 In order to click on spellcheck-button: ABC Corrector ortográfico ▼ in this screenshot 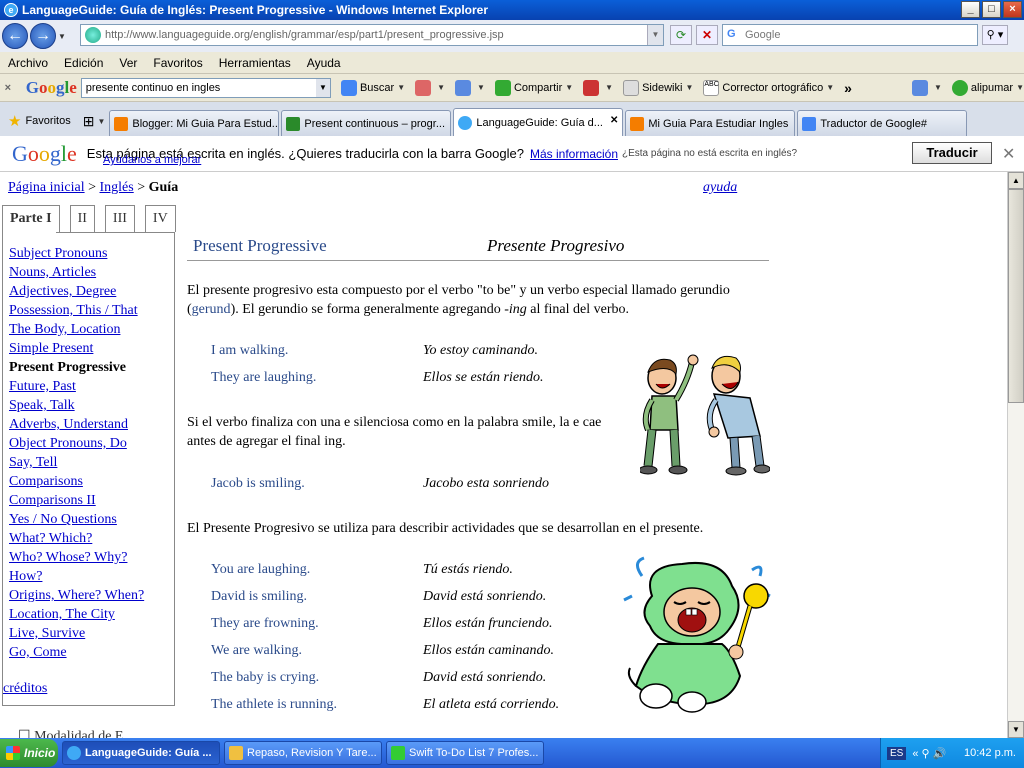, I will do `click(768, 87)`.